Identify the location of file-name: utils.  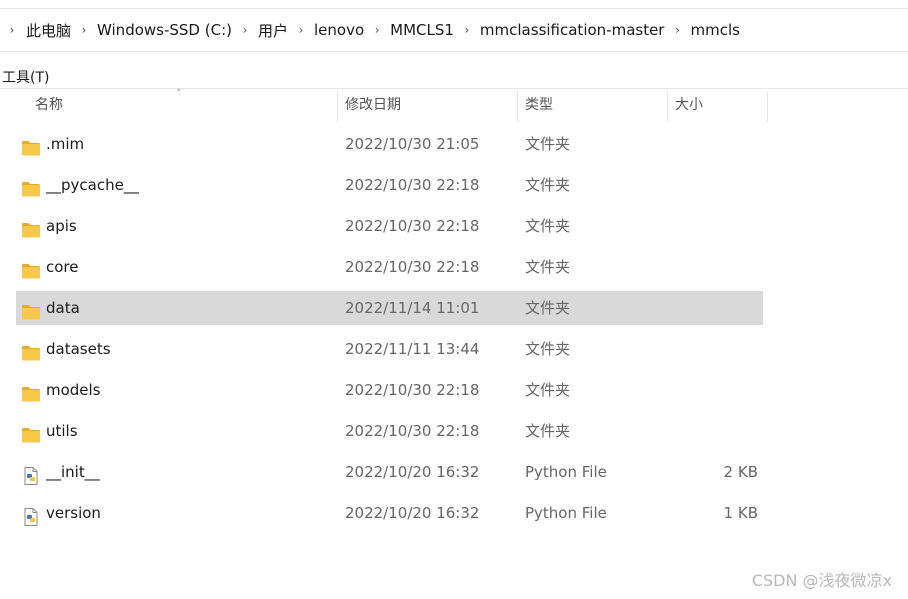
(62, 431).